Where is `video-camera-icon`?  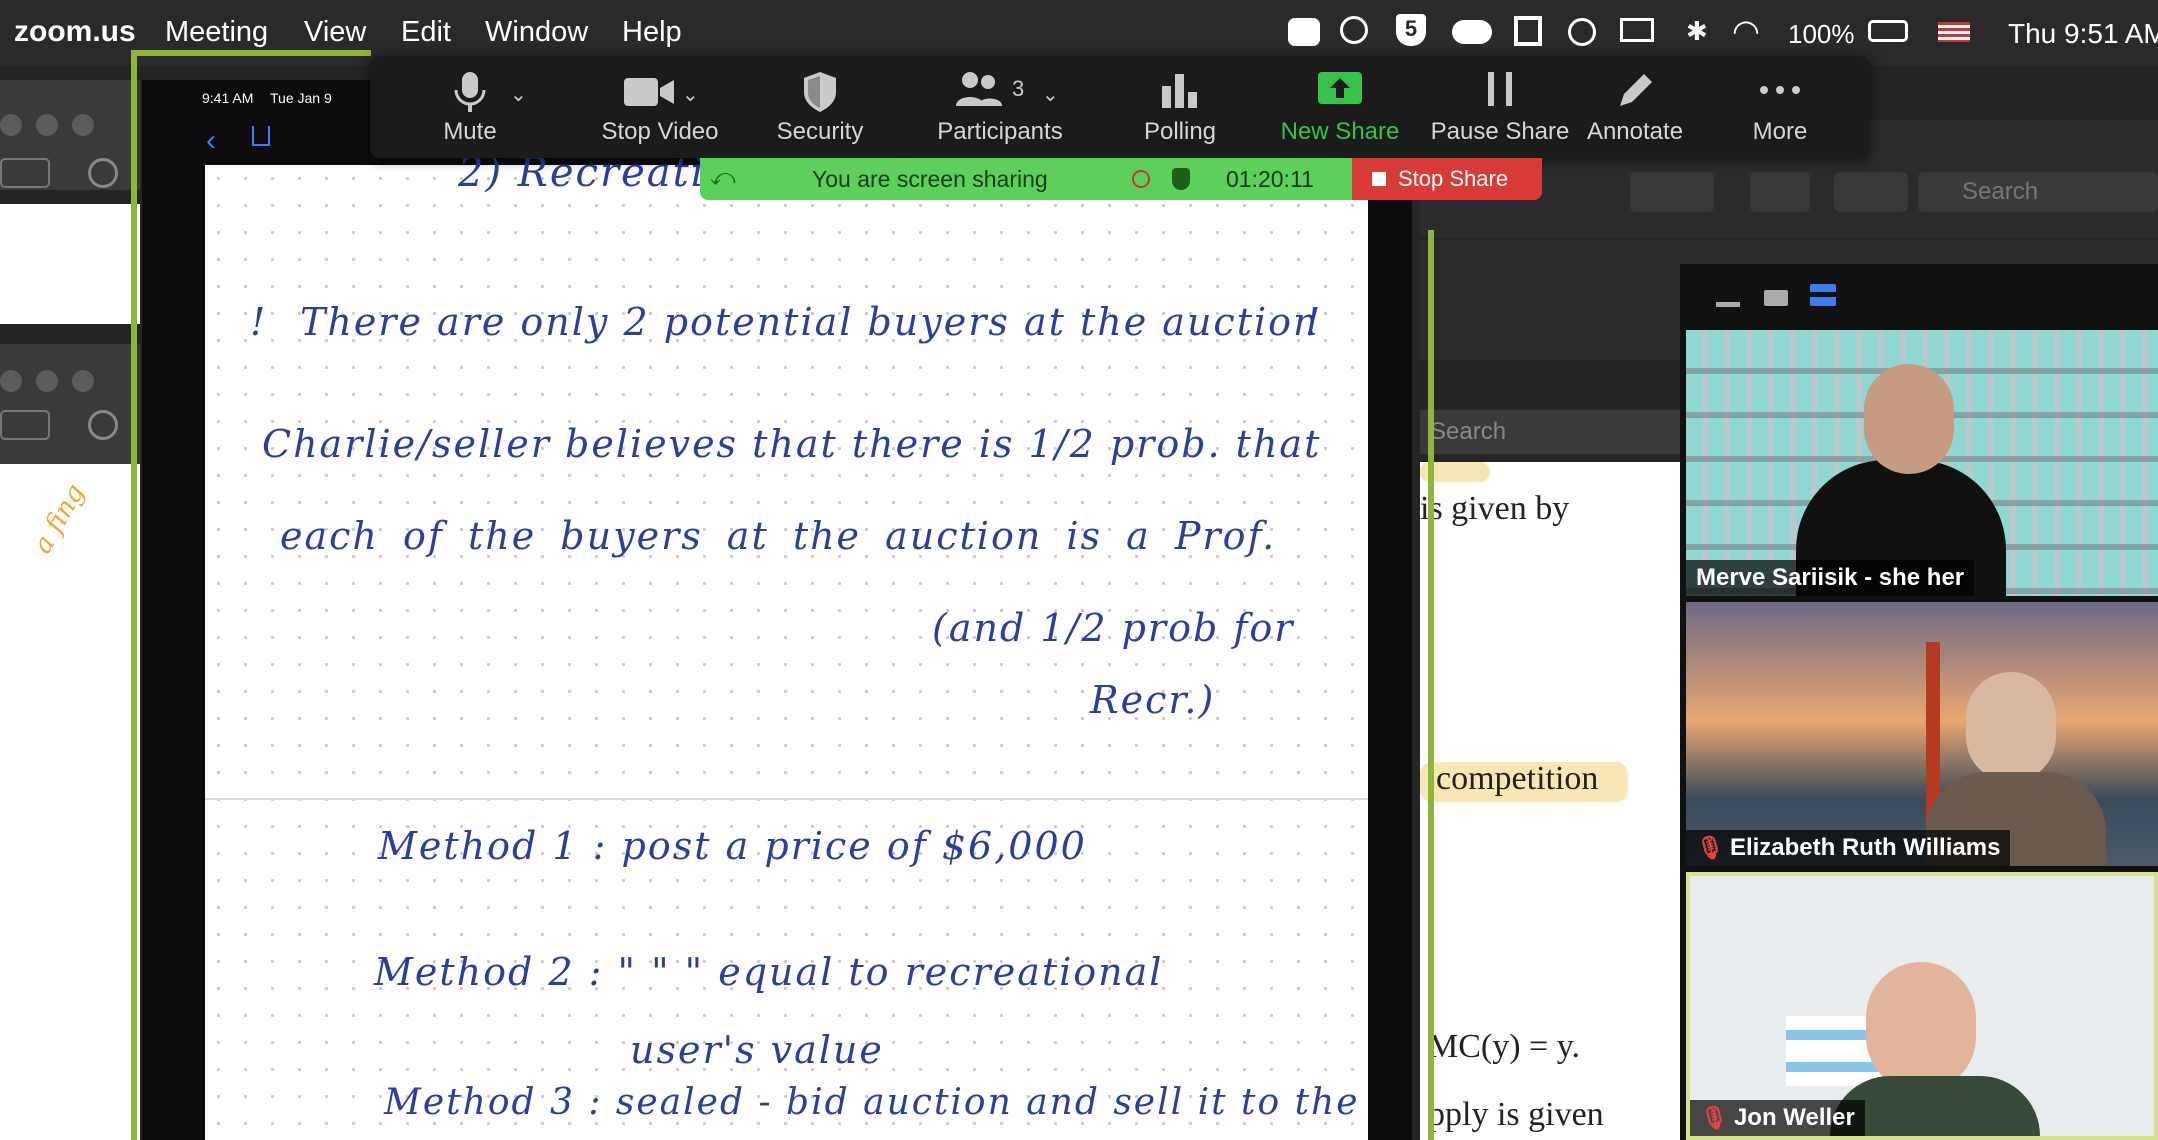
video-camera-icon is located at coordinates (649, 92).